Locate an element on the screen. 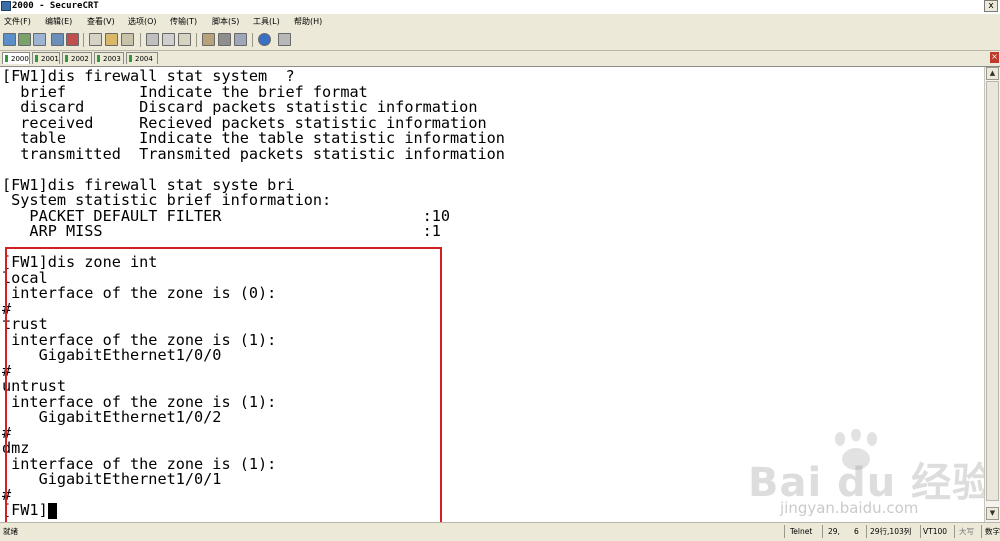 This screenshot has height=541, width=1000. securecrt-app-icon is located at coordinates (6, 6).